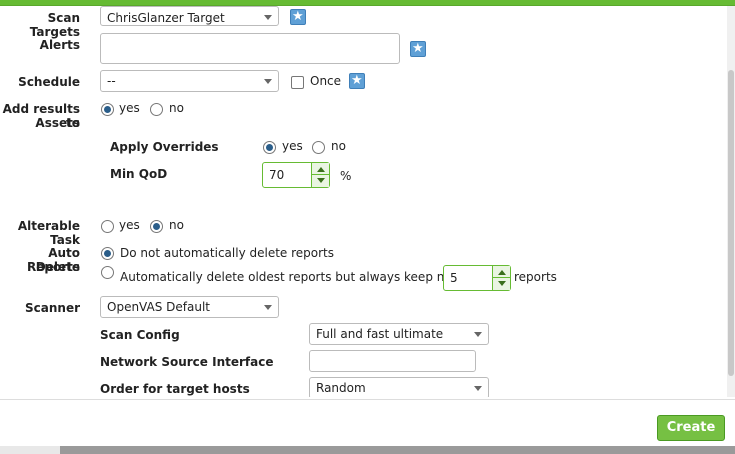 This screenshot has width=735, height=454. Describe the element at coordinates (535, 277) in the screenshot. I see `auto-delete-keep-unit: reports` at that location.